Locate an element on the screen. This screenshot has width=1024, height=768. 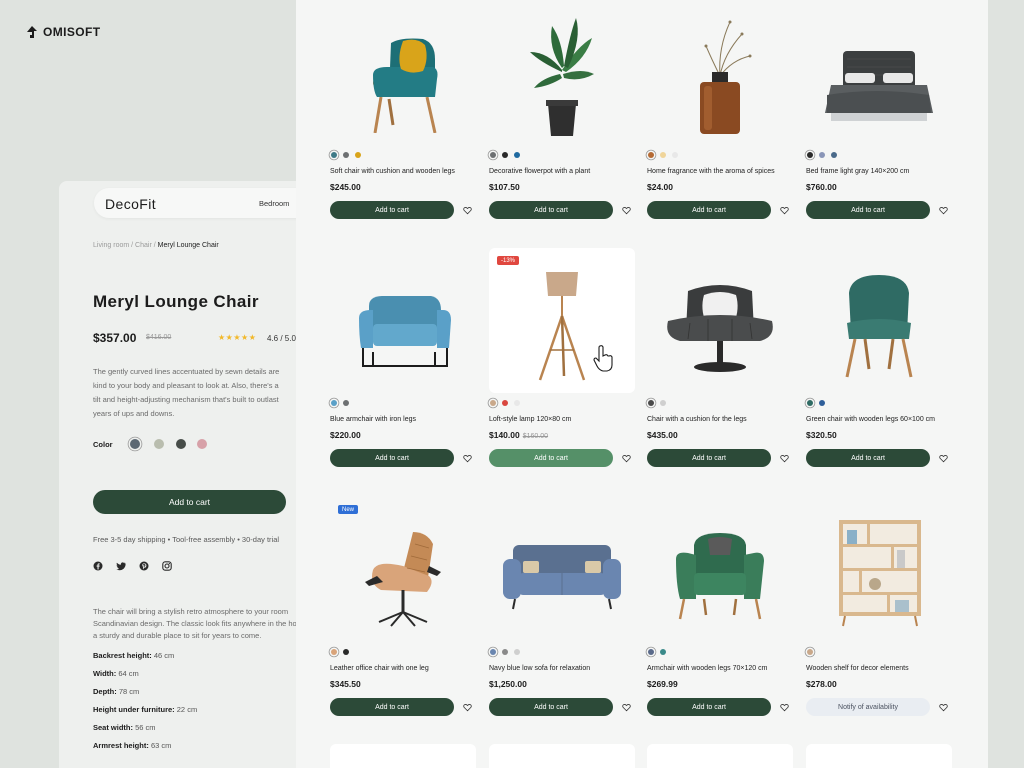
product-image-leather-lounge-chair: New is located at coordinates (403, 569).